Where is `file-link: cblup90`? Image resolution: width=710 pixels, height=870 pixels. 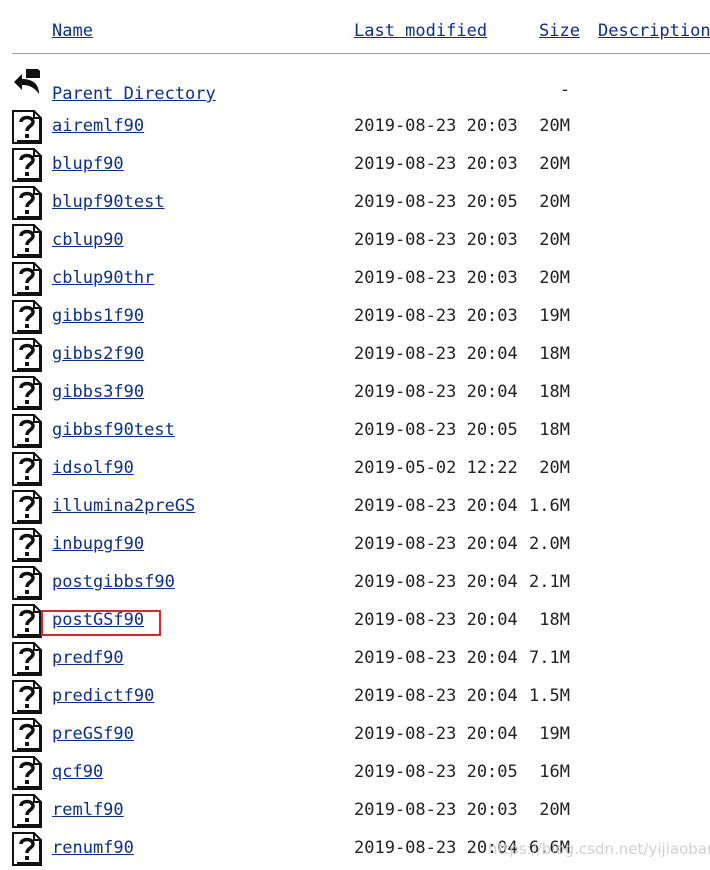
file-link: cblup90 is located at coordinates (88, 240).